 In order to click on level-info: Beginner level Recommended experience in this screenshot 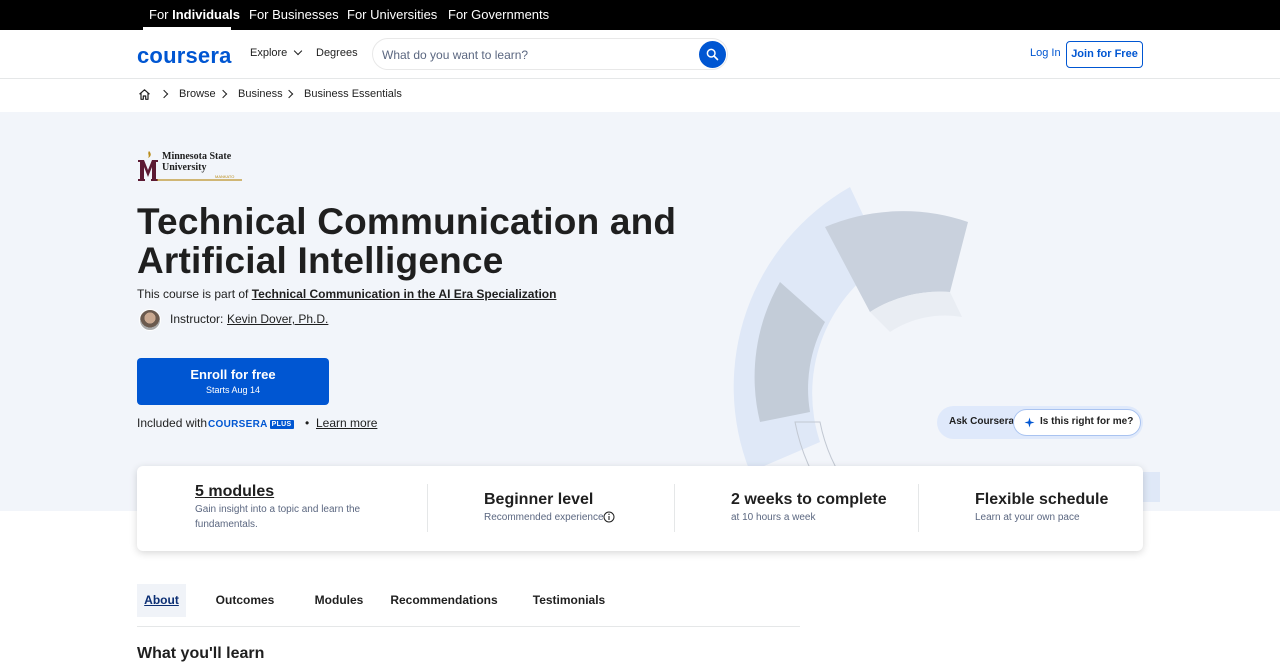, I will do `click(551, 508)`.